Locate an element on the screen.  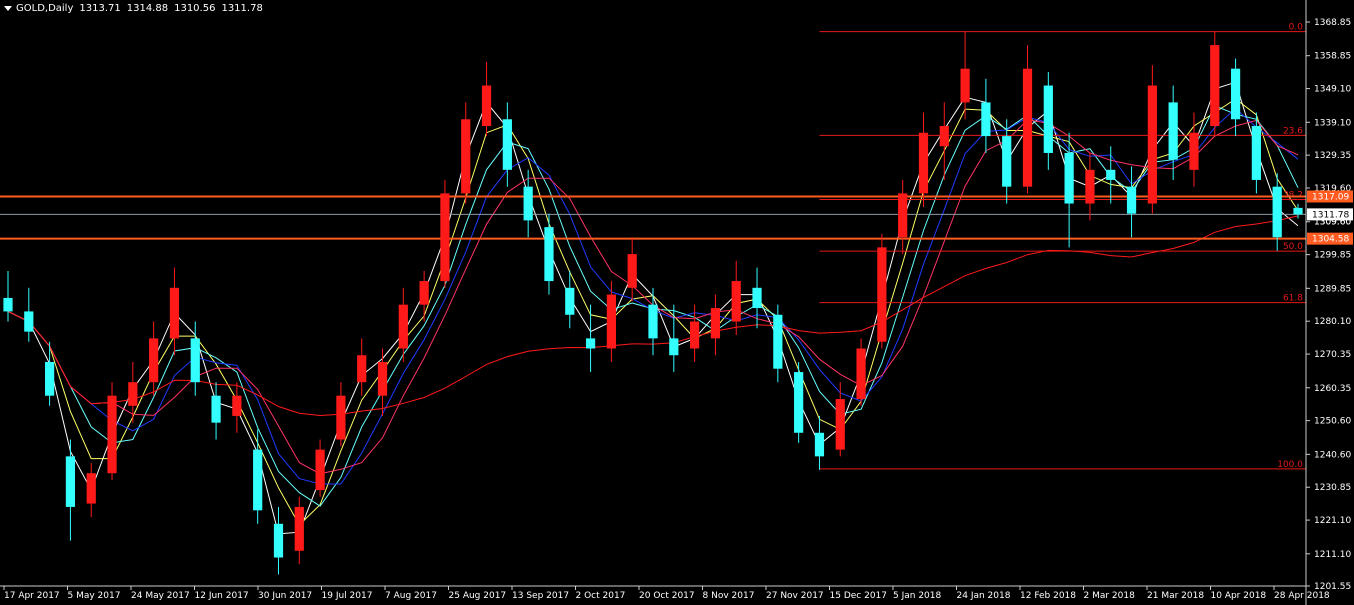
time-tick-label: 24 Jan 2018 is located at coordinates (984, 596).